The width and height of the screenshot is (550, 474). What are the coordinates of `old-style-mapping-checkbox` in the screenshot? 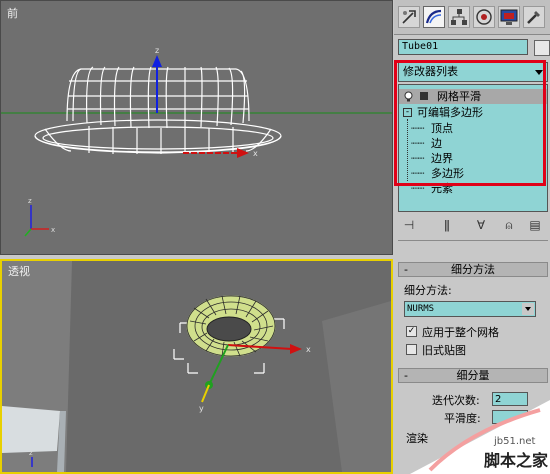 It's located at (411, 349).